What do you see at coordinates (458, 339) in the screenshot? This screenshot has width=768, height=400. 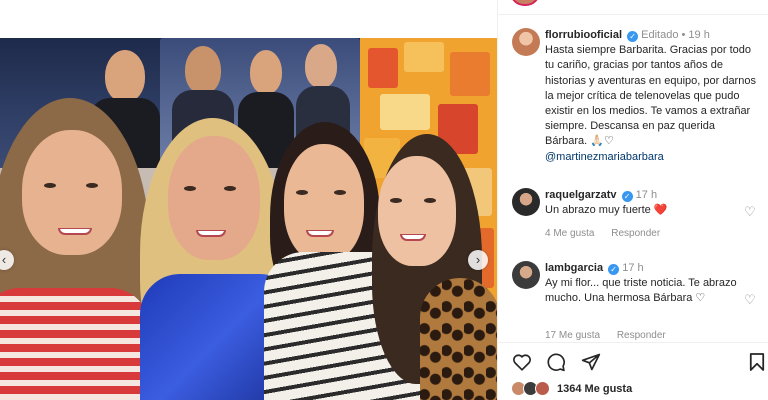 I see `leopard-top` at bounding box center [458, 339].